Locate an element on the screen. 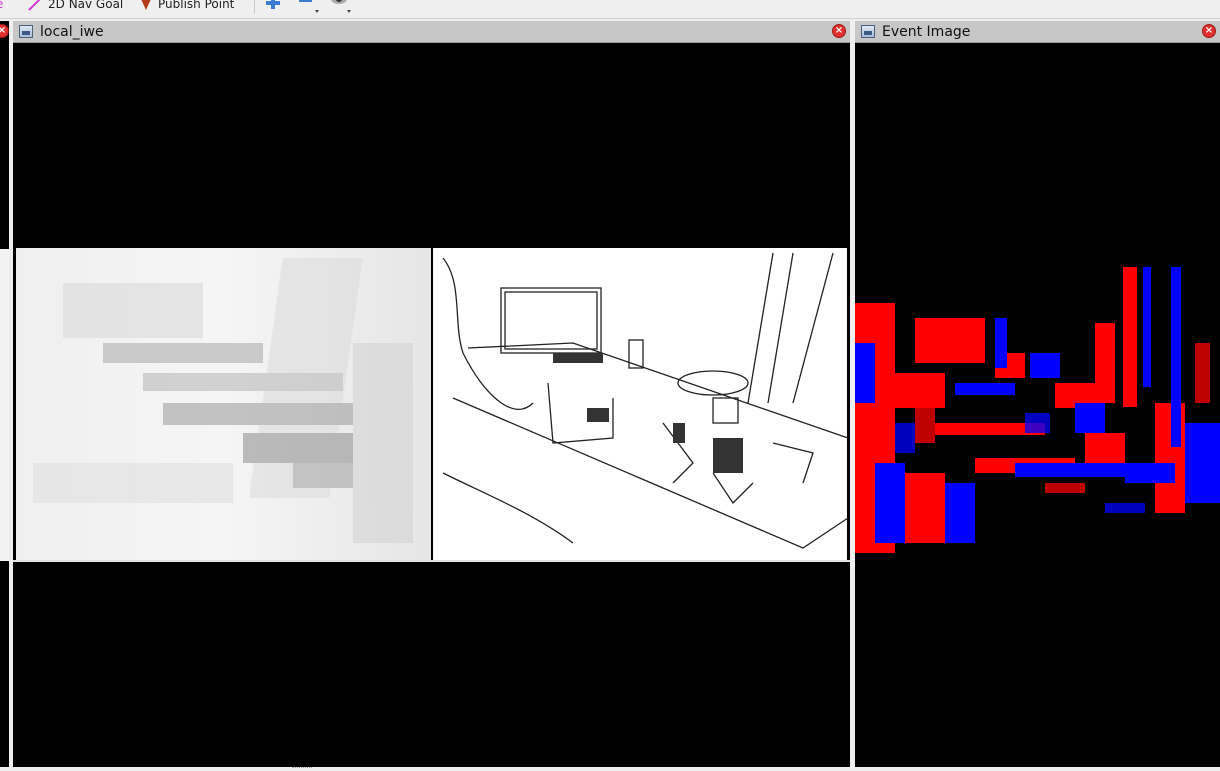 This screenshot has height=771, width=1220. nav-goal-button: 2D Nav Goal is located at coordinates (75, 7).